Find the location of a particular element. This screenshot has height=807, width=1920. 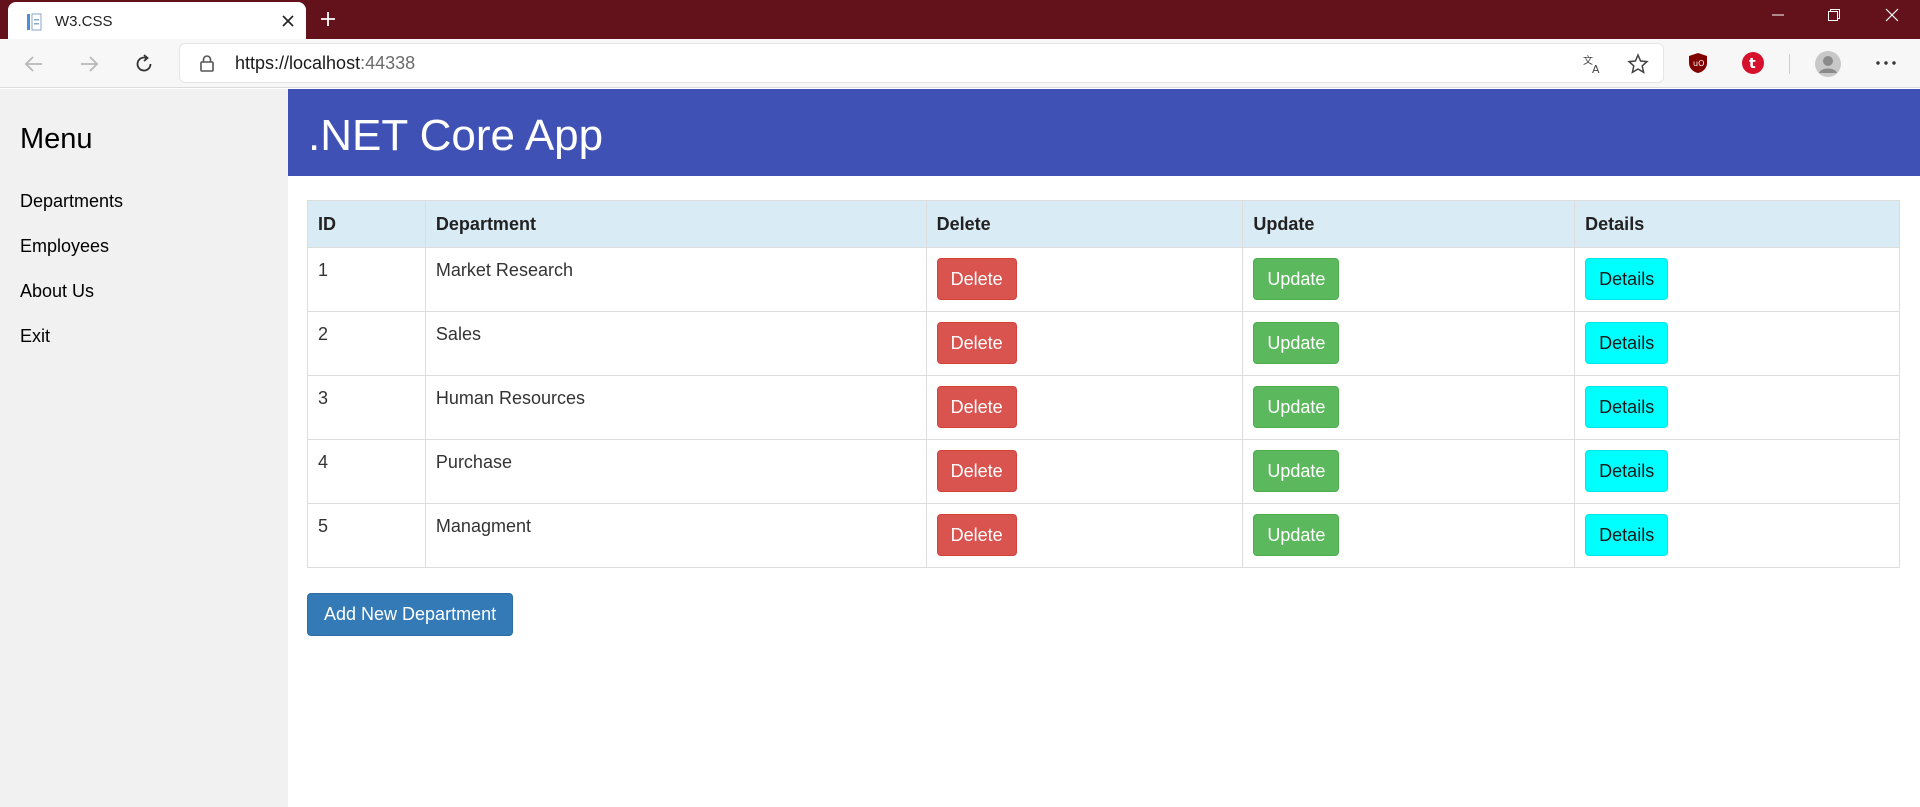

sidebar-item-exit: Exit is located at coordinates (35, 336).